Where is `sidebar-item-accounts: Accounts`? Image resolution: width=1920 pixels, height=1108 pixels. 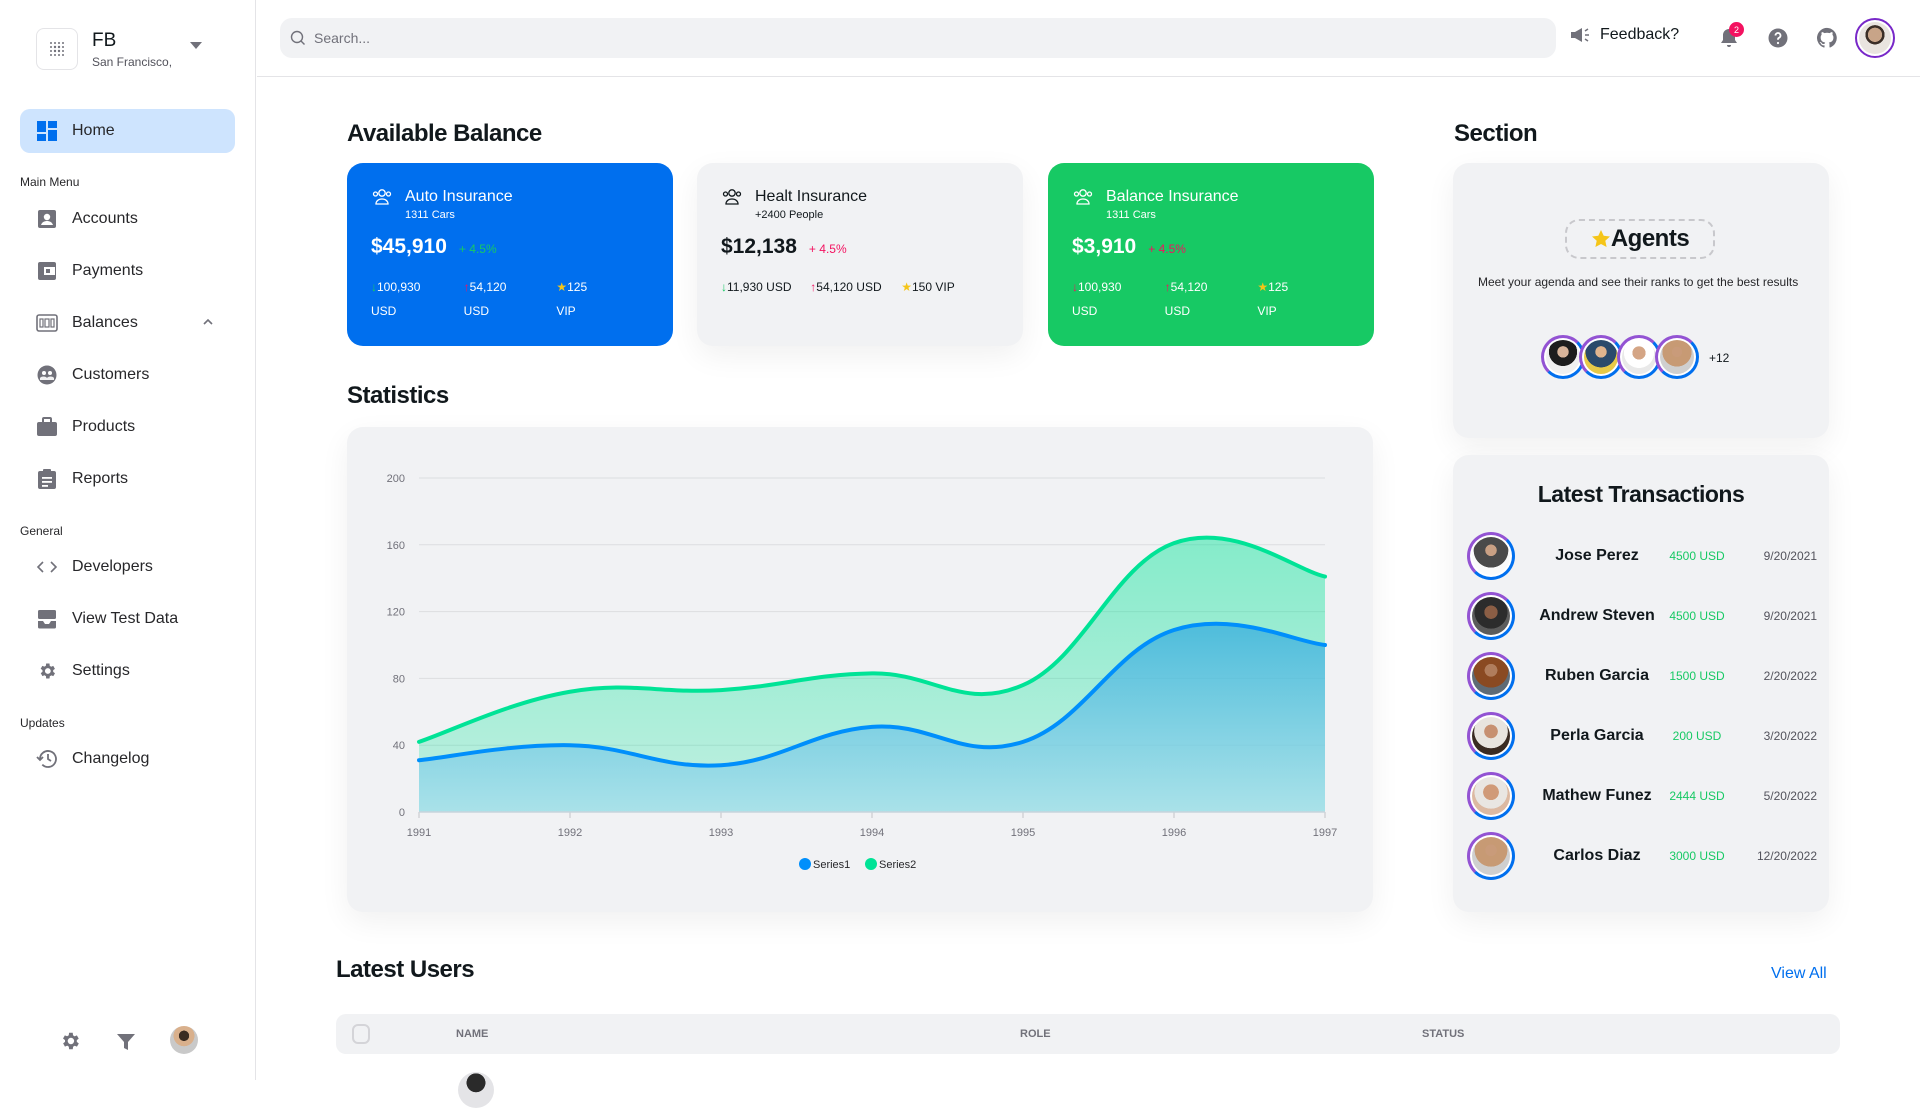 sidebar-item-accounts: Accounts is located at coordinates (127, 219).